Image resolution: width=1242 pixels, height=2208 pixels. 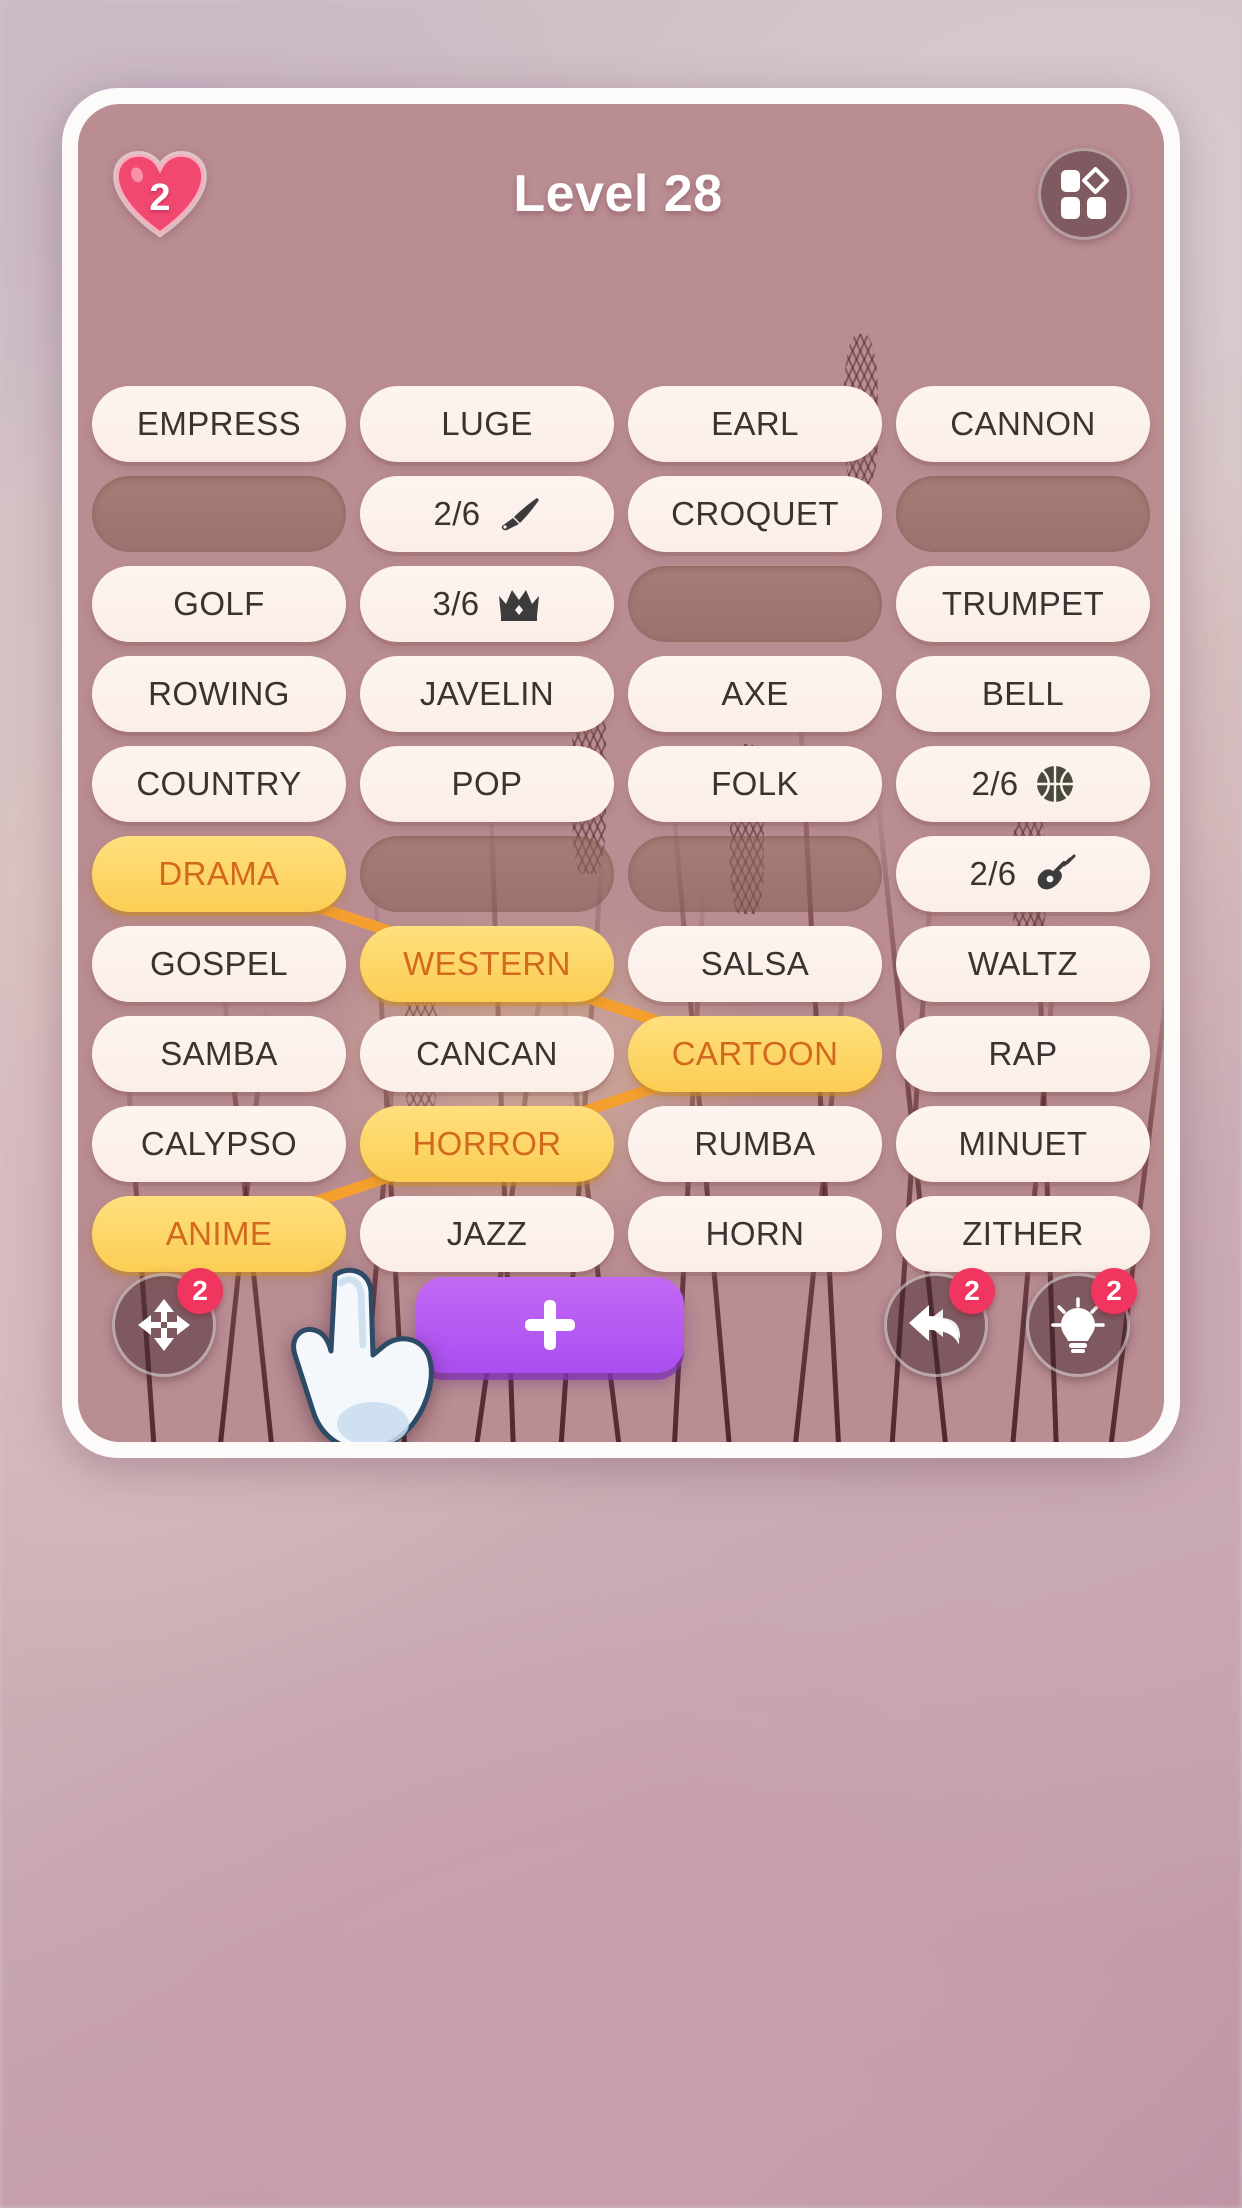 What do you see at coordinates (456, 603) in the screenshot?
I see `hint-progress-label: 3/6` at bounding box center [456, 603].